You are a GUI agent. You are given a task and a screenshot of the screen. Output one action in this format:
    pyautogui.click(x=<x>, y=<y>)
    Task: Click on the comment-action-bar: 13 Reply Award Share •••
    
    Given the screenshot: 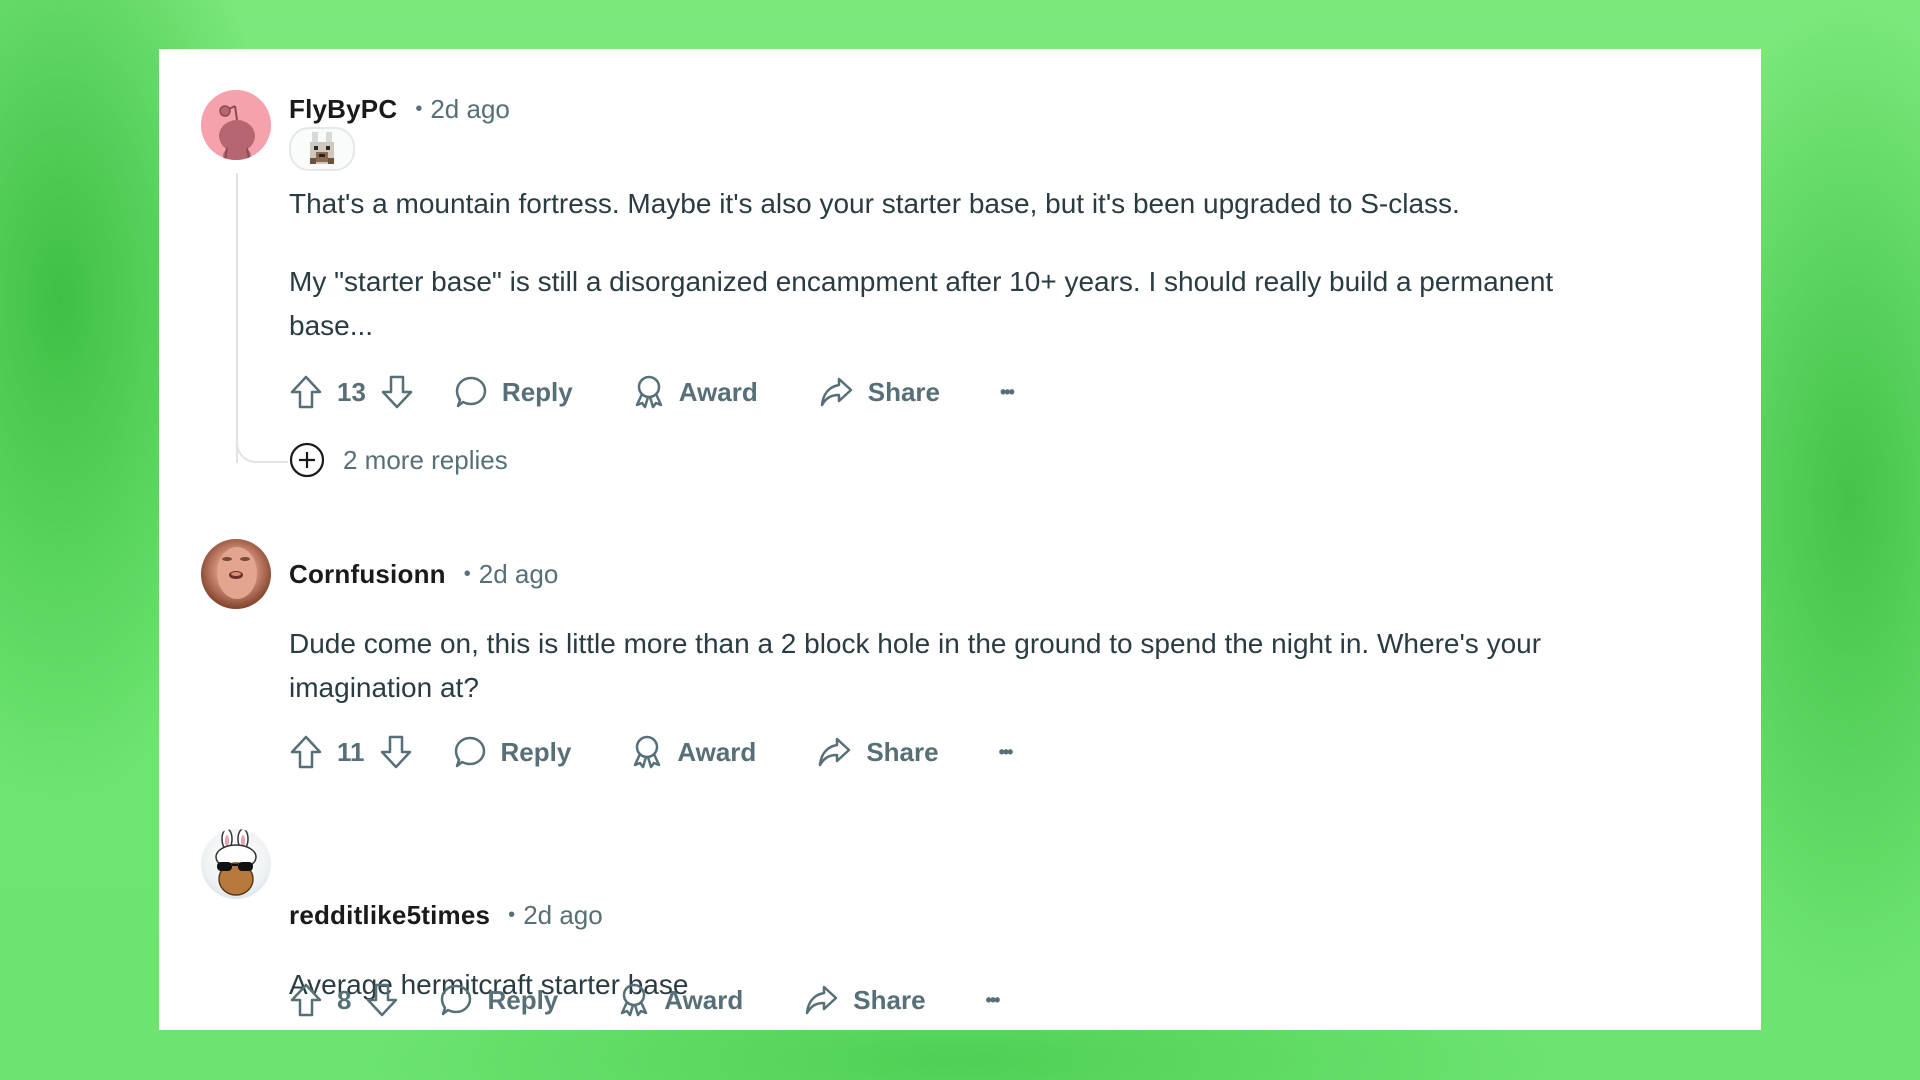 What is the action you would take?
    pyautogui.click(x=652, y=392)
    